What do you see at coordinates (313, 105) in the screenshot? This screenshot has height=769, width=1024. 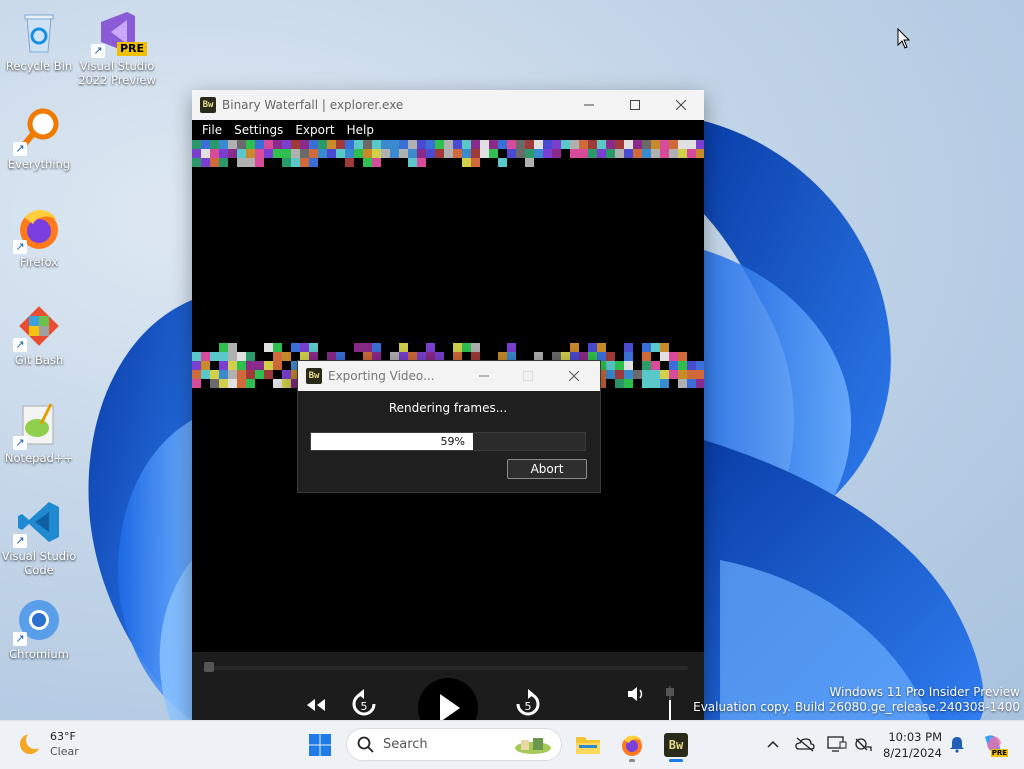 I see `window-title: Binary Waterfall | explorer.exe` at bounding box center [313, 105].